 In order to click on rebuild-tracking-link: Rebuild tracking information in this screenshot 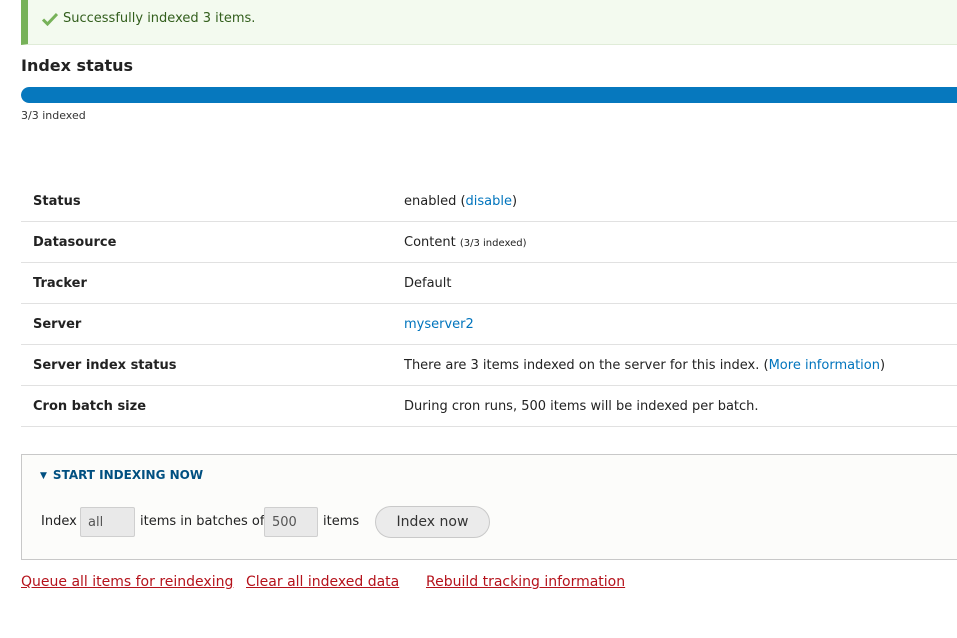, I will do `click(525, 582)`.